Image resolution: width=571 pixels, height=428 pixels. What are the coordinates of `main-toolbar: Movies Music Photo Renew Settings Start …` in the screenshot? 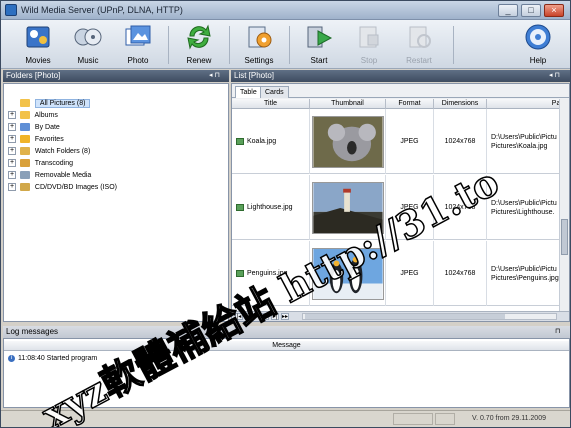 It's located at (285, 44).